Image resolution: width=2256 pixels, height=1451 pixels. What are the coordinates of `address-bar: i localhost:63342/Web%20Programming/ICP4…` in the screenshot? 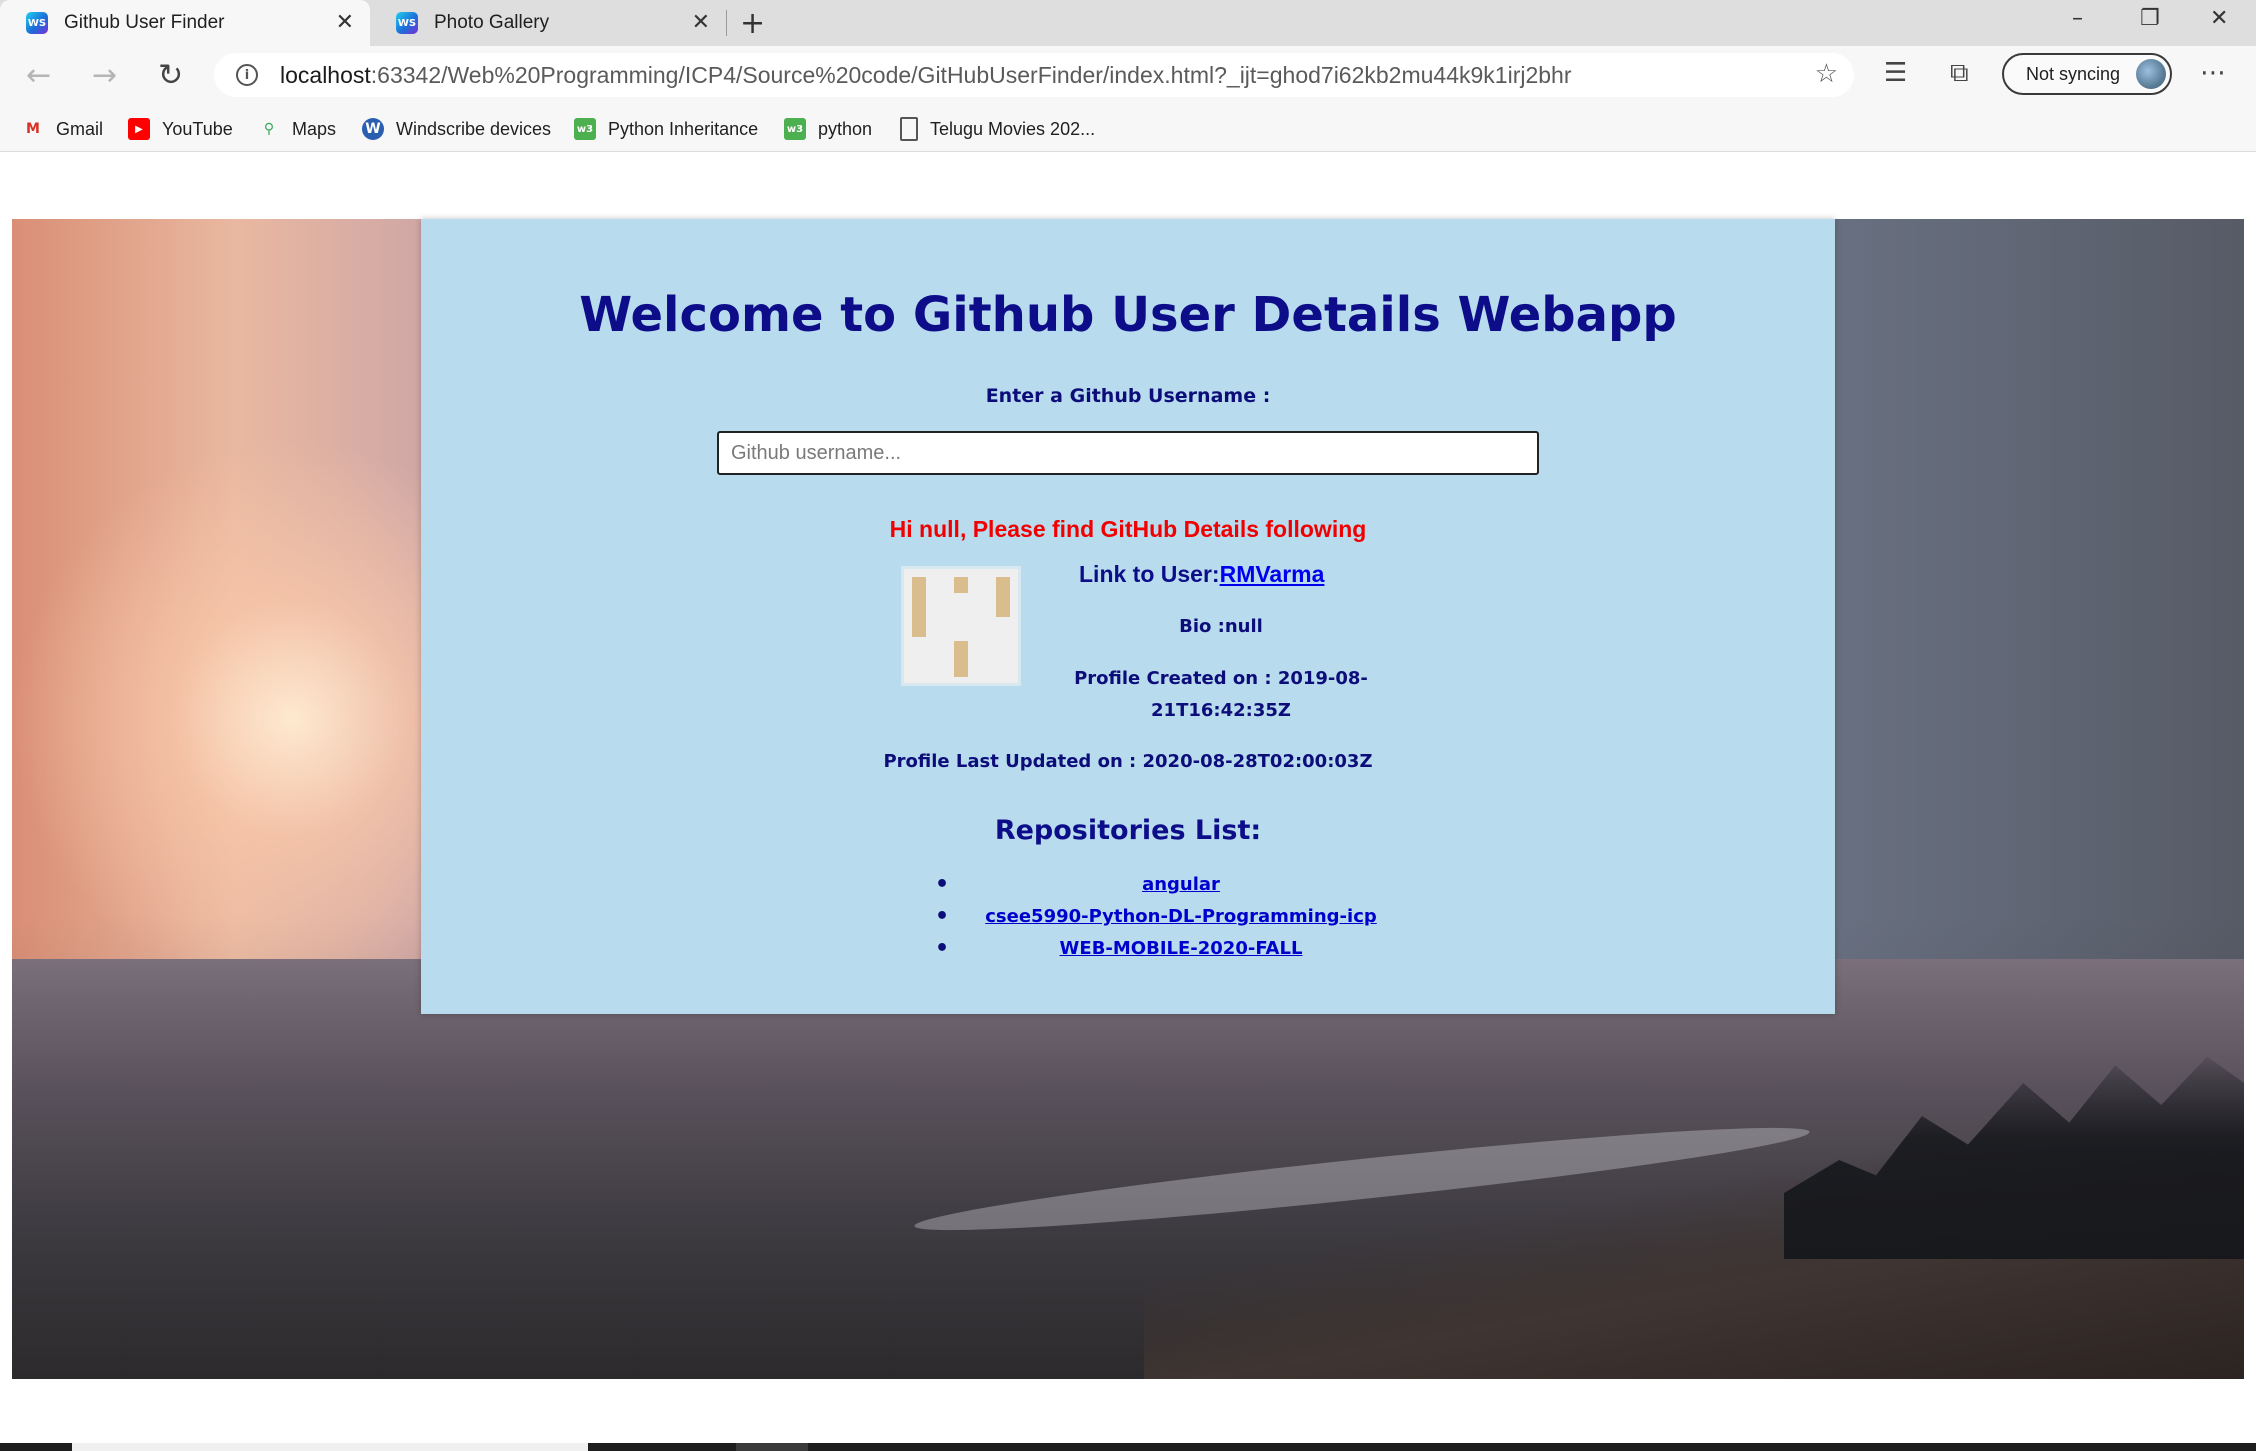 It's located at (1034, 75).